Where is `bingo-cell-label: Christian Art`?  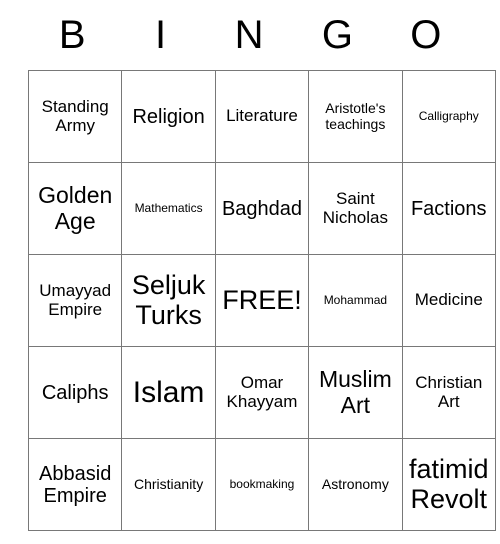
bingo-cell-label: Christian Art is located at coordinates (449, 391).